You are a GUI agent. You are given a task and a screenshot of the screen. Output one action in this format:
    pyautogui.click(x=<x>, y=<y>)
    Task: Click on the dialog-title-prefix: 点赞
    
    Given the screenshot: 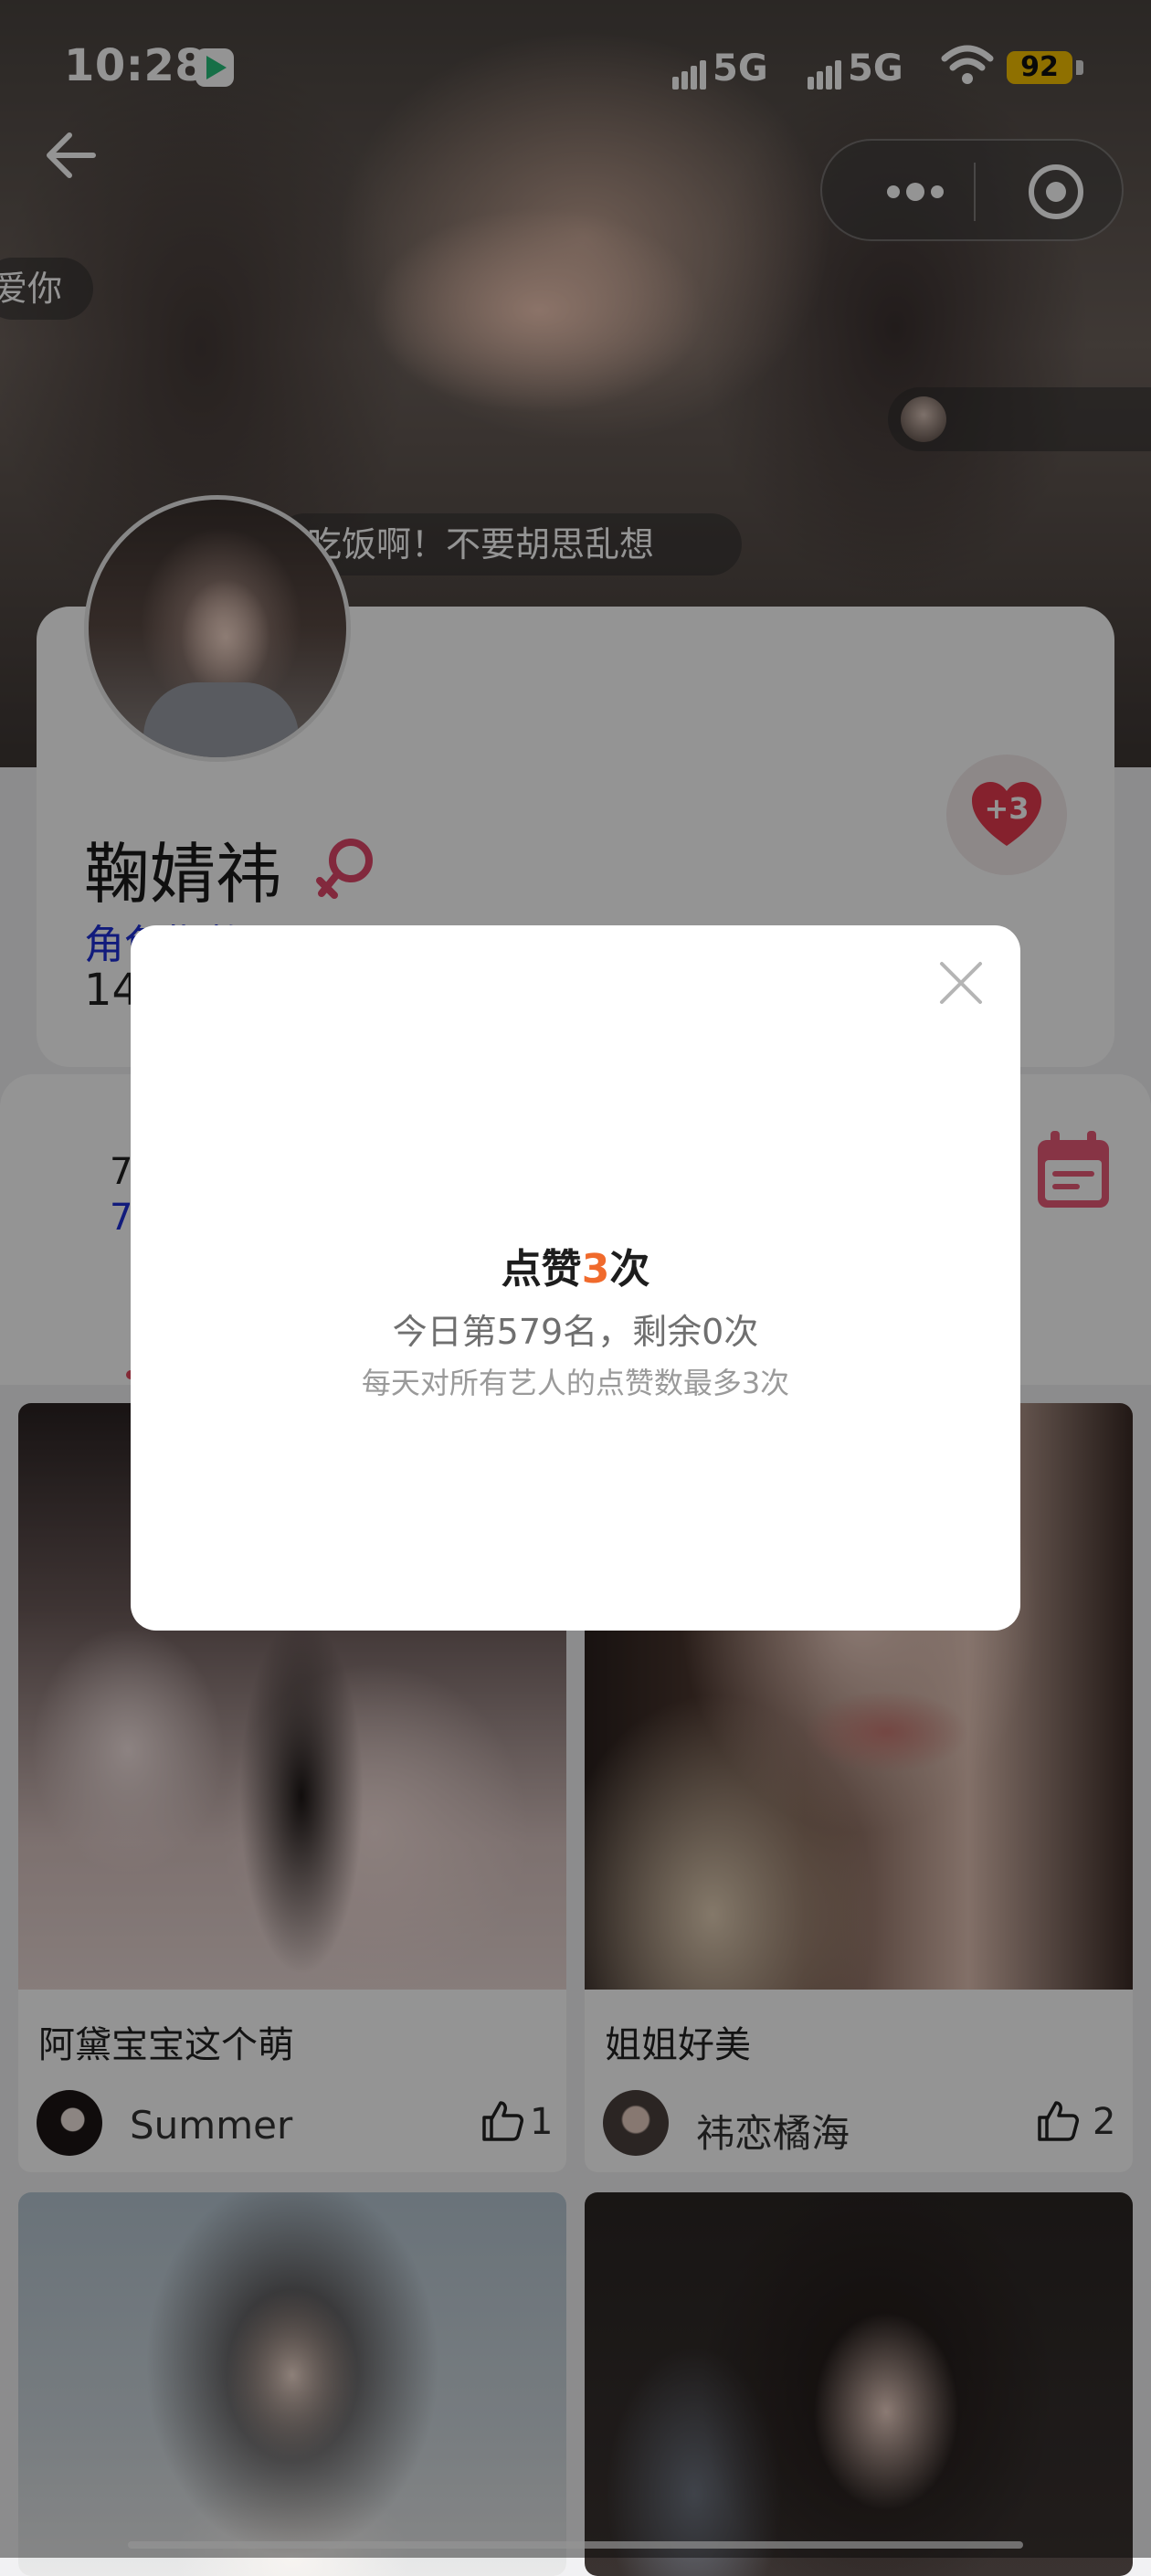 What is the action you would take?
    pyautogui.click(x=541, y=1269)
    